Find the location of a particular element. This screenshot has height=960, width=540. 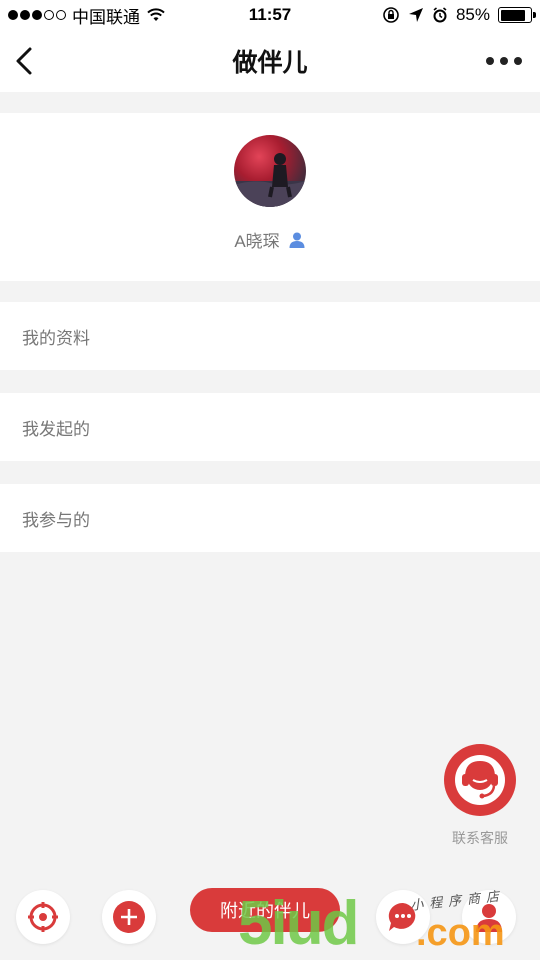

wifi-icon is located at coordinates (156, 14).